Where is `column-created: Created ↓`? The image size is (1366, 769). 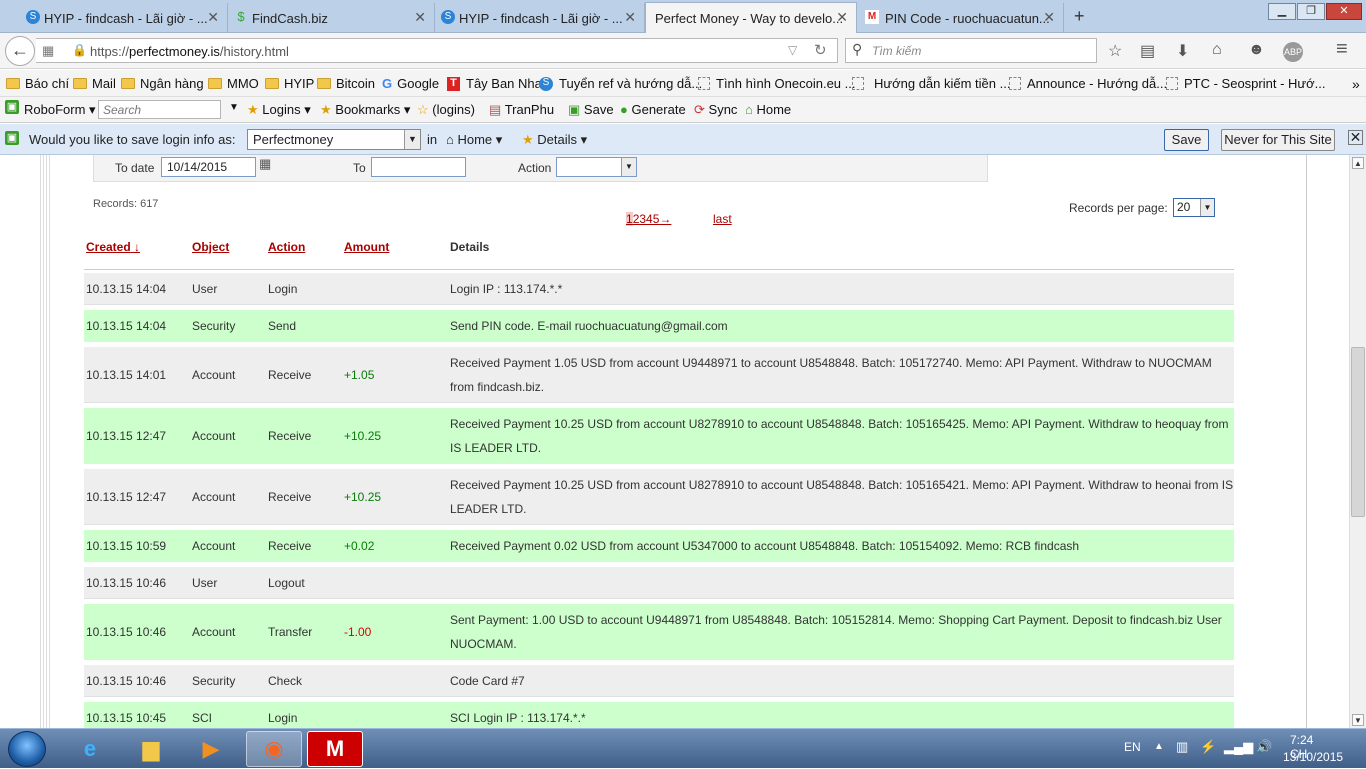
column-created: Created ↓ is located at coordinates (113, 247).